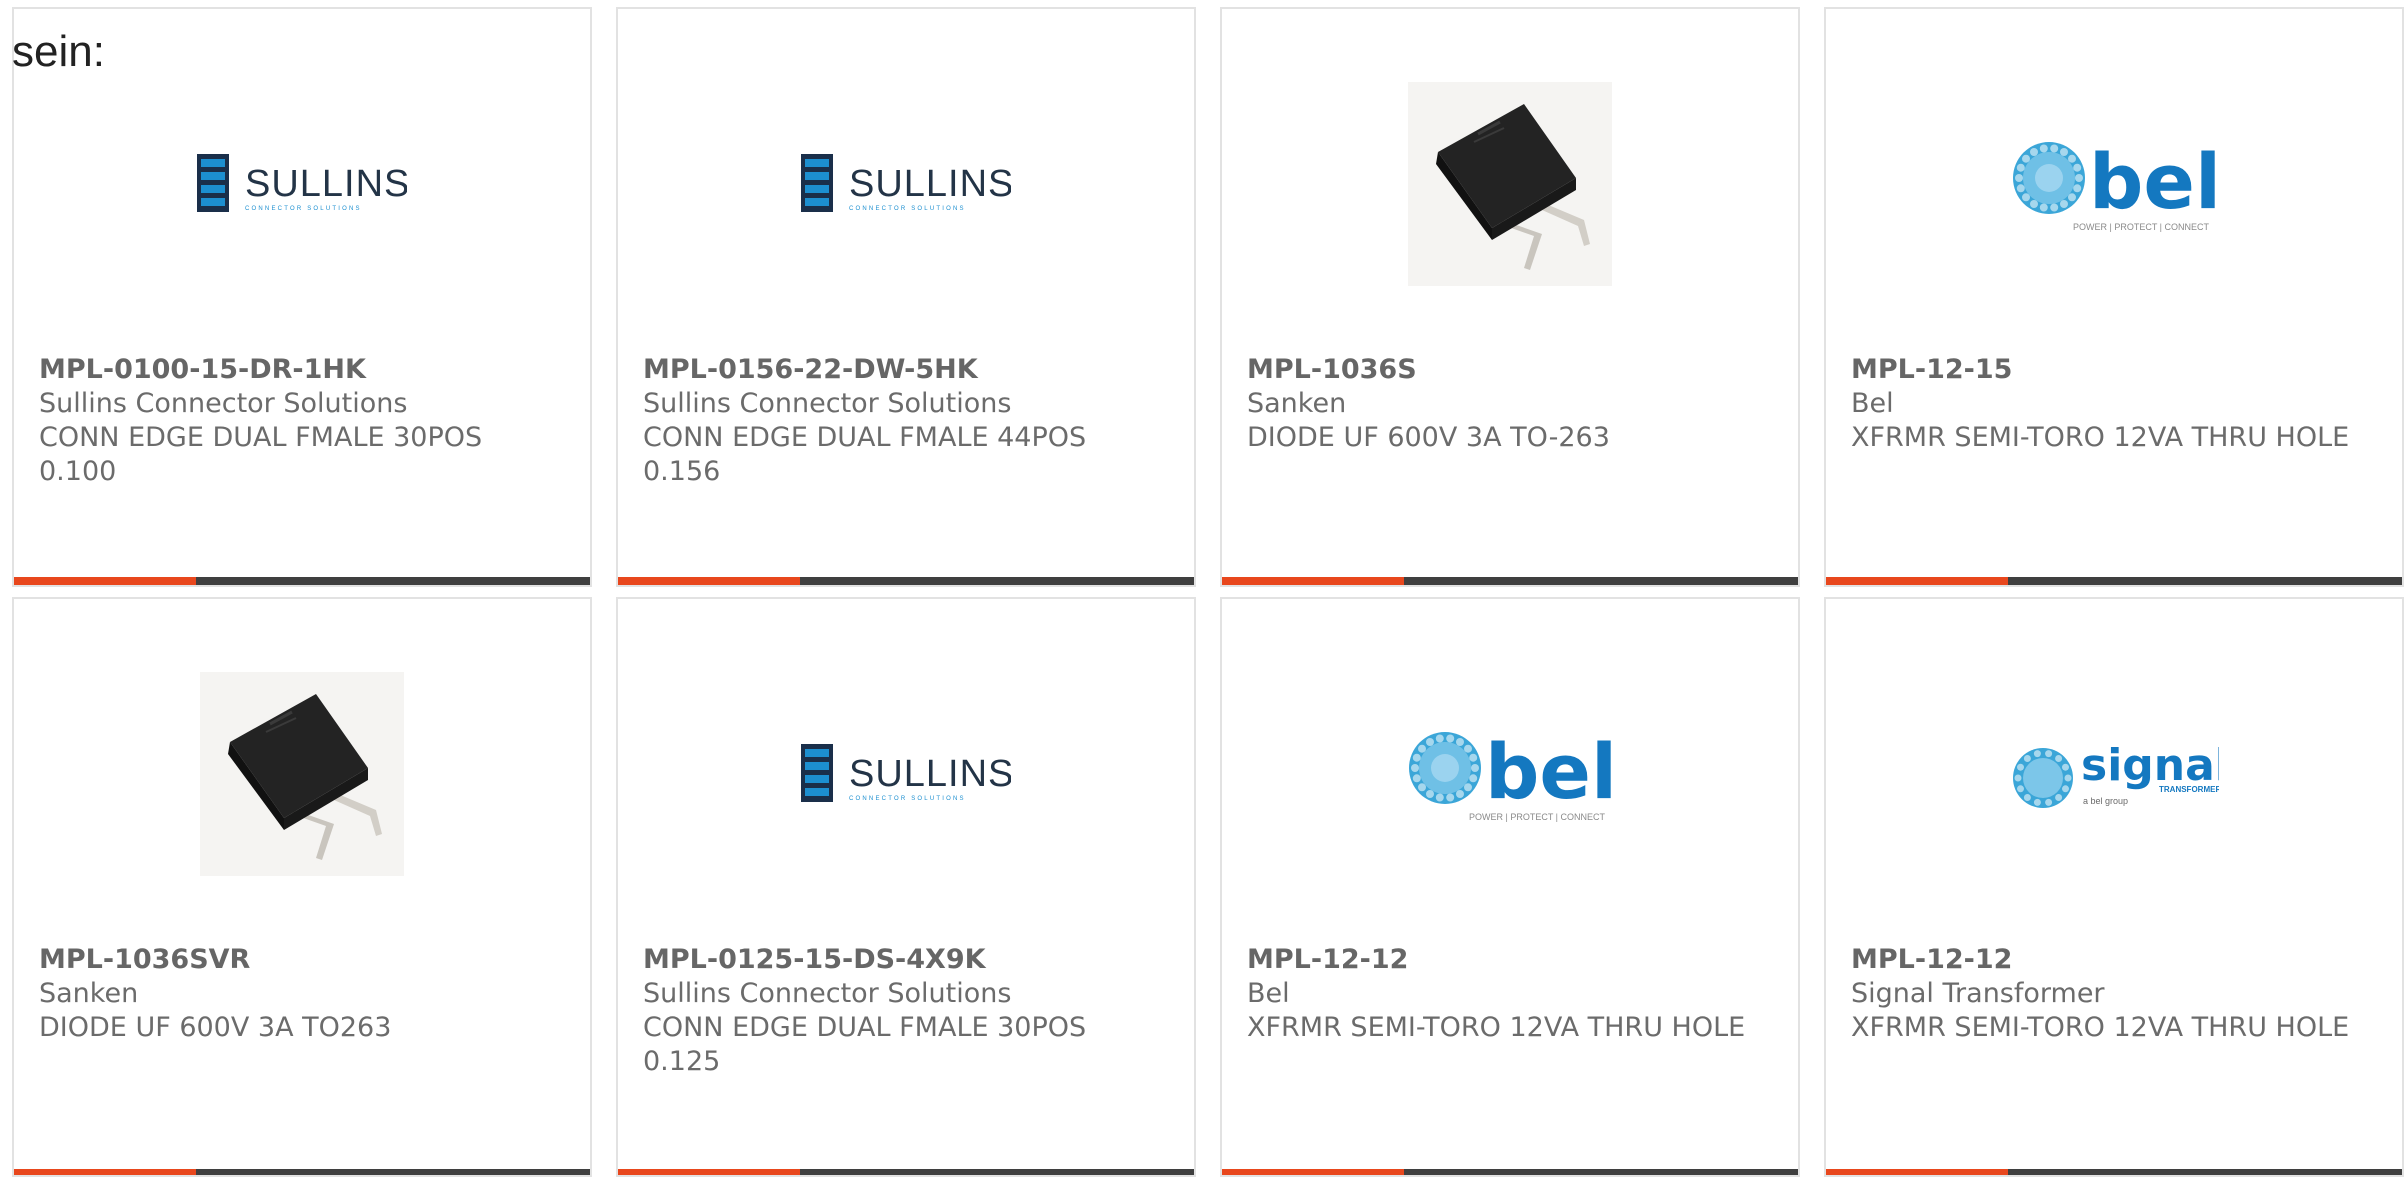 The width and height of the screenshot is (2405, 1177). I want to click on product-description: CONN EDGE DUAL FMALE 44POS 0.156, so click(865, 454).